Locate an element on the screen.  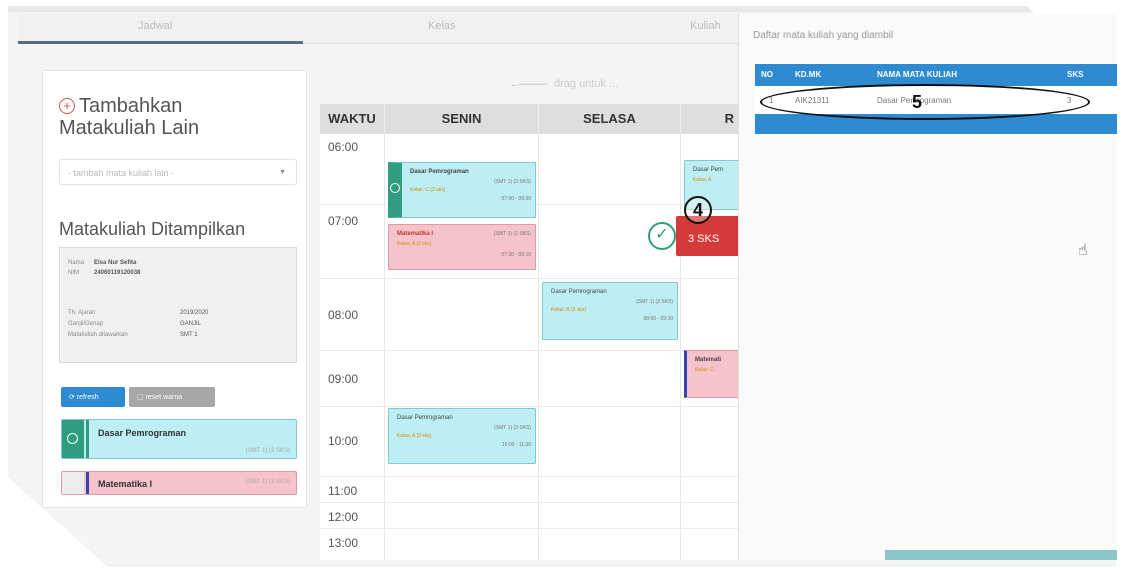
annotation-ellipse is located at coordinates (925, 102).